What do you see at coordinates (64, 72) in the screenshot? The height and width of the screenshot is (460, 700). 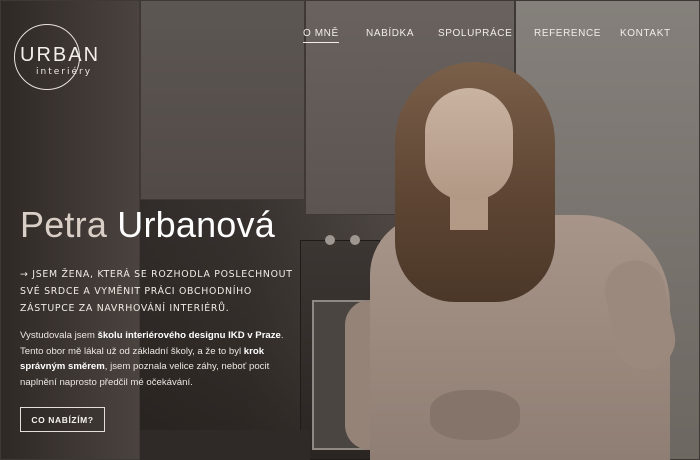 I see `logo-subtitle: interiéry` at bounding box center [64, 72].